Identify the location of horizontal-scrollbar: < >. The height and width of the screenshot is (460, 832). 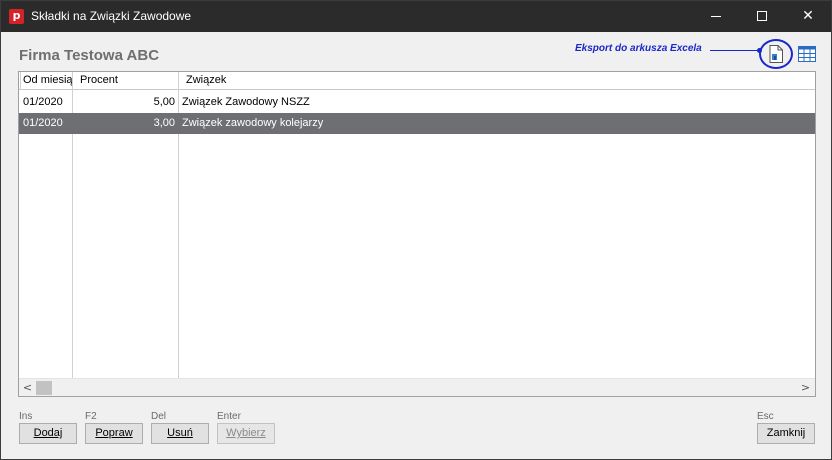
(417, 387).